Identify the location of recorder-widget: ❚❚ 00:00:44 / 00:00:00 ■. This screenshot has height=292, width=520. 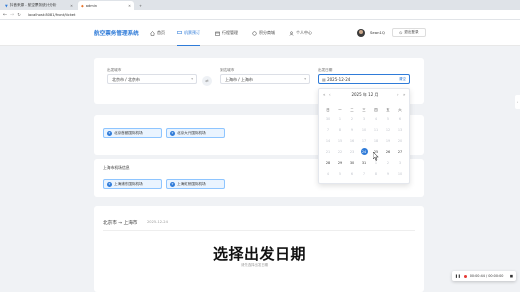
(484, 276).